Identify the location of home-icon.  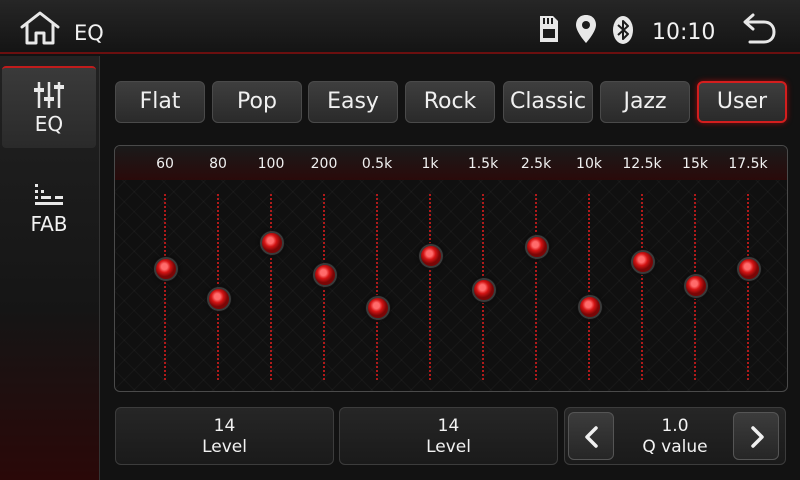
(40, 28).